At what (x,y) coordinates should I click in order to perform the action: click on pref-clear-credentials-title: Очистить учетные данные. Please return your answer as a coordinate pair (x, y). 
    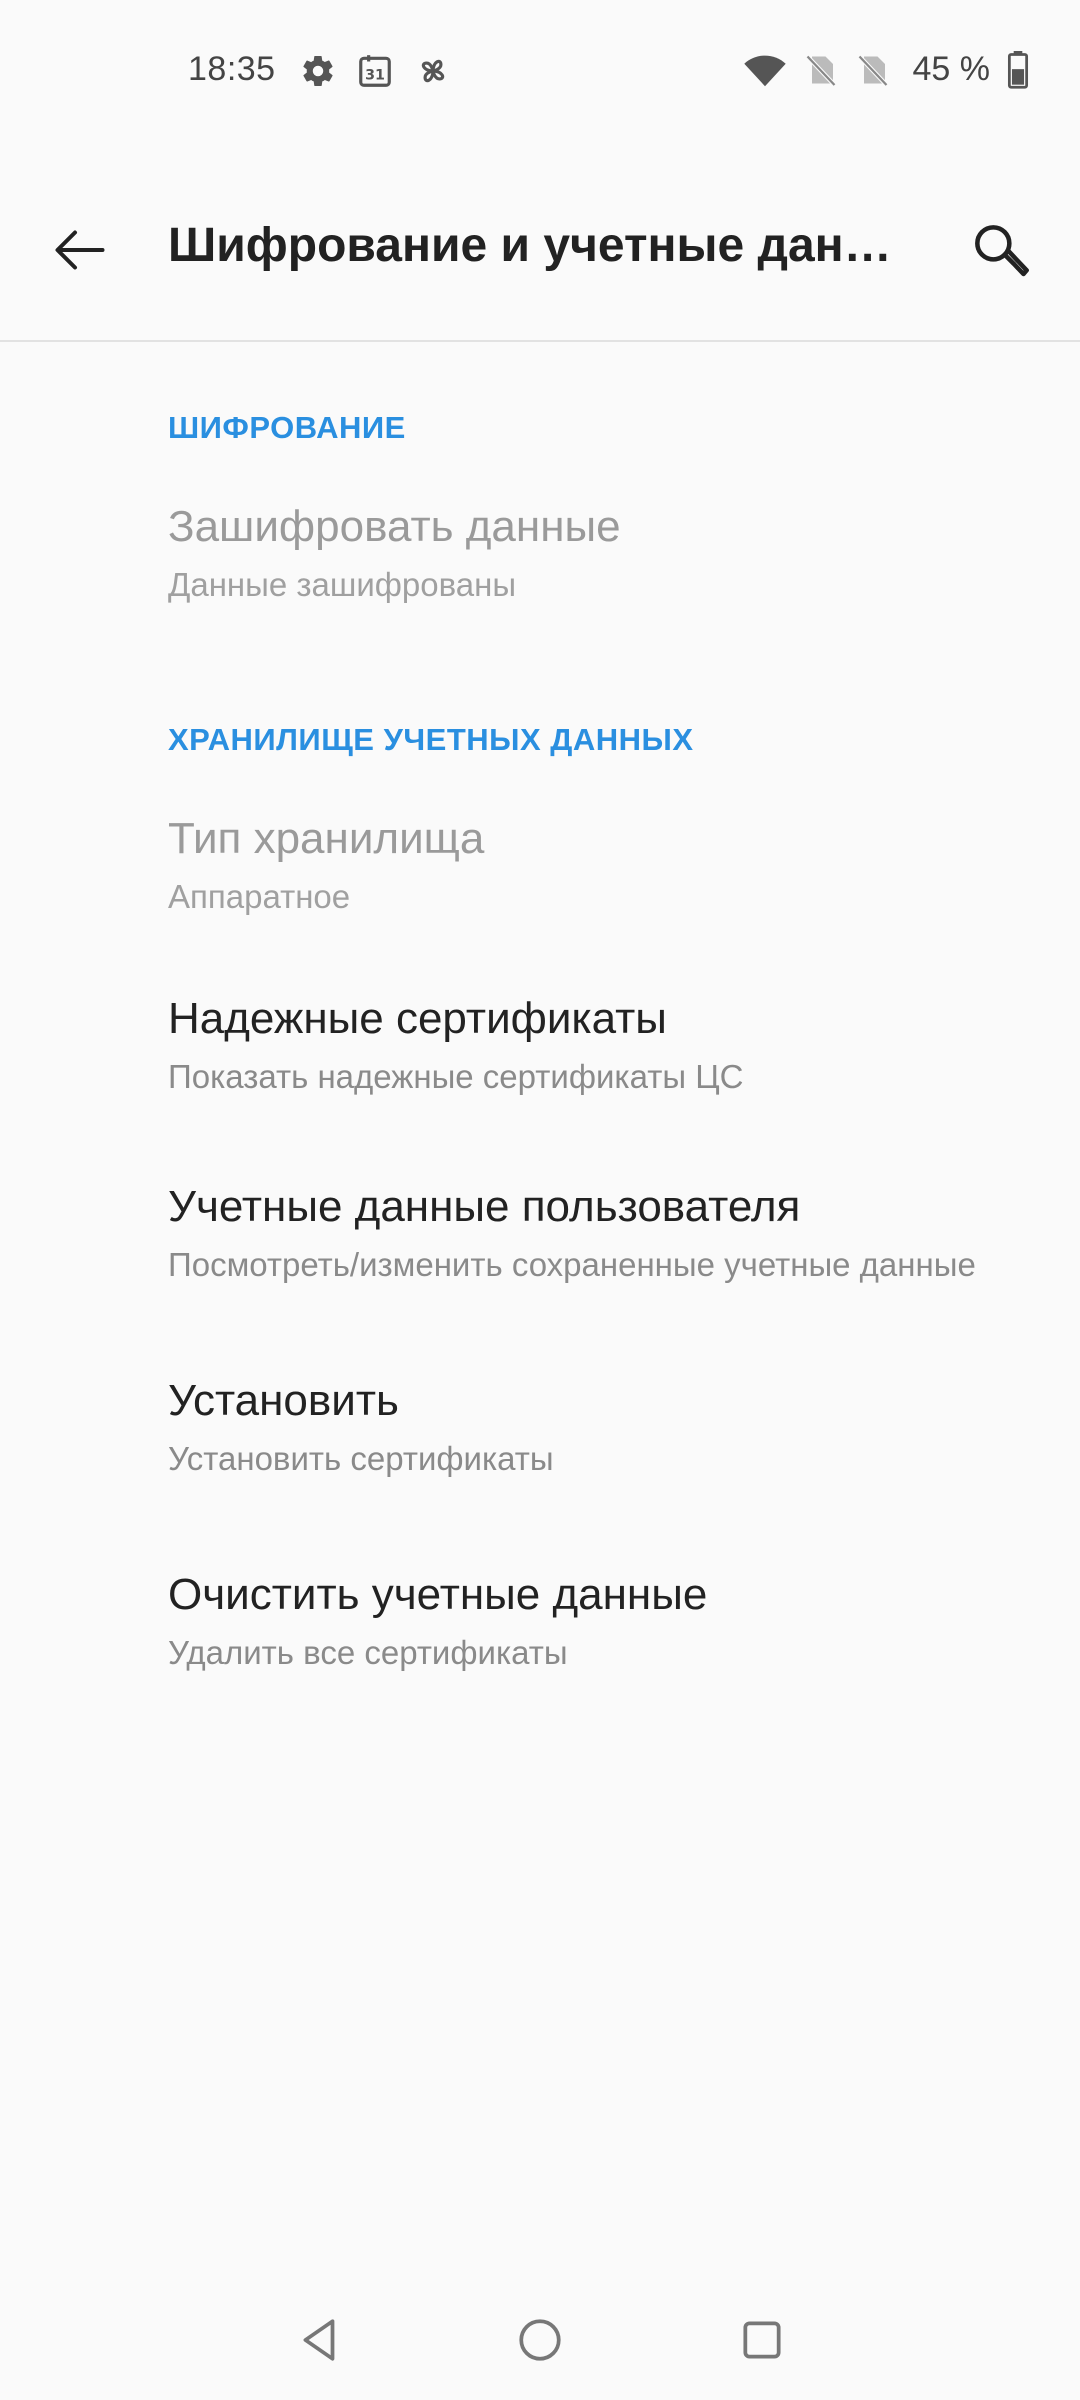
    Looking at the image, I should click on (438, 1594).